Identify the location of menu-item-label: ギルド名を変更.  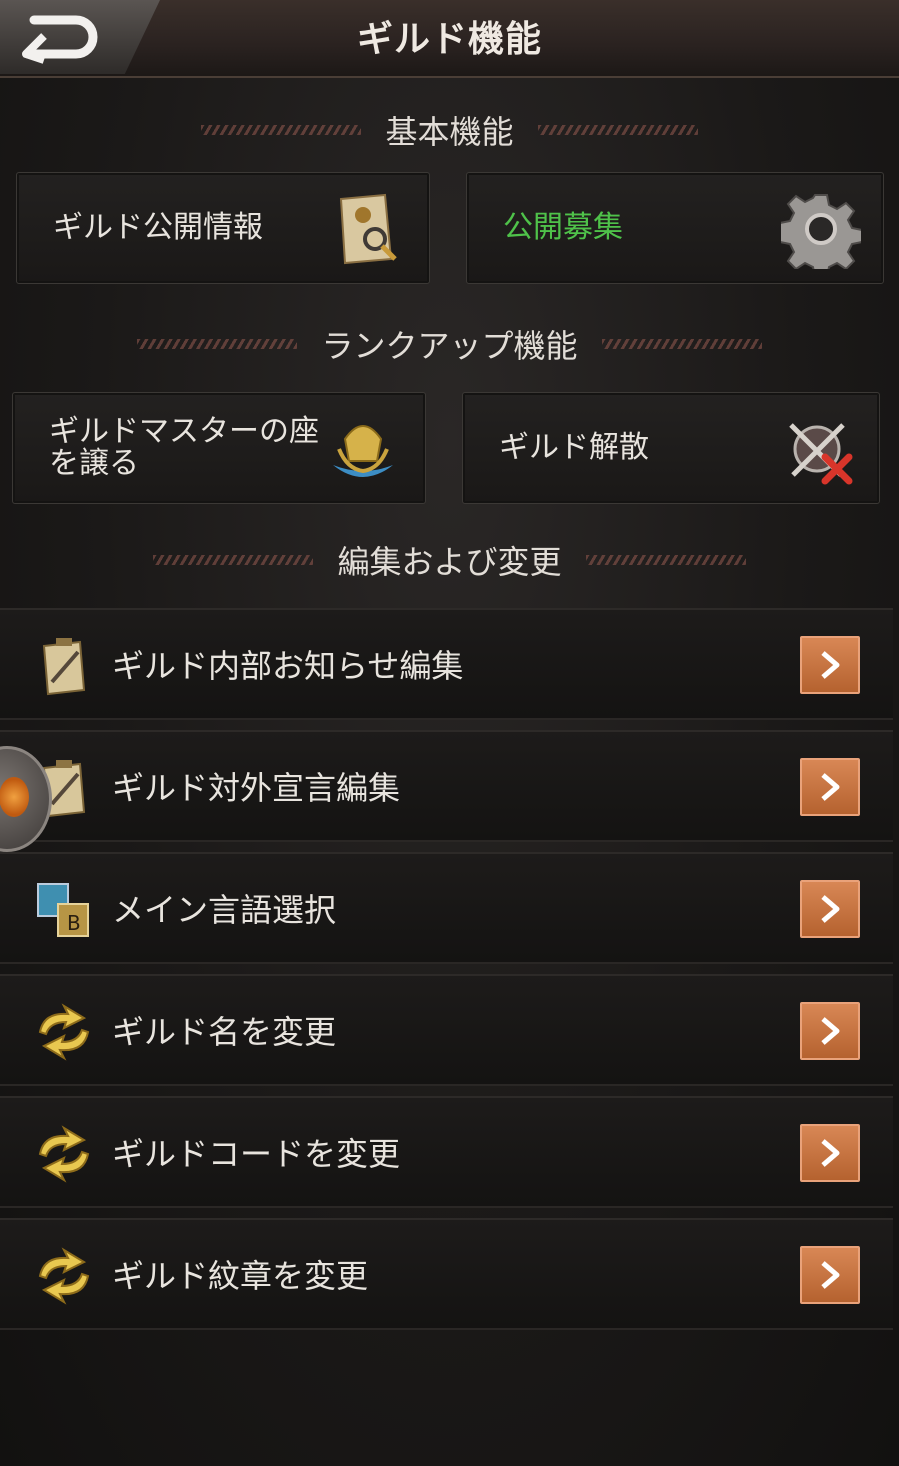
(224, 1032).